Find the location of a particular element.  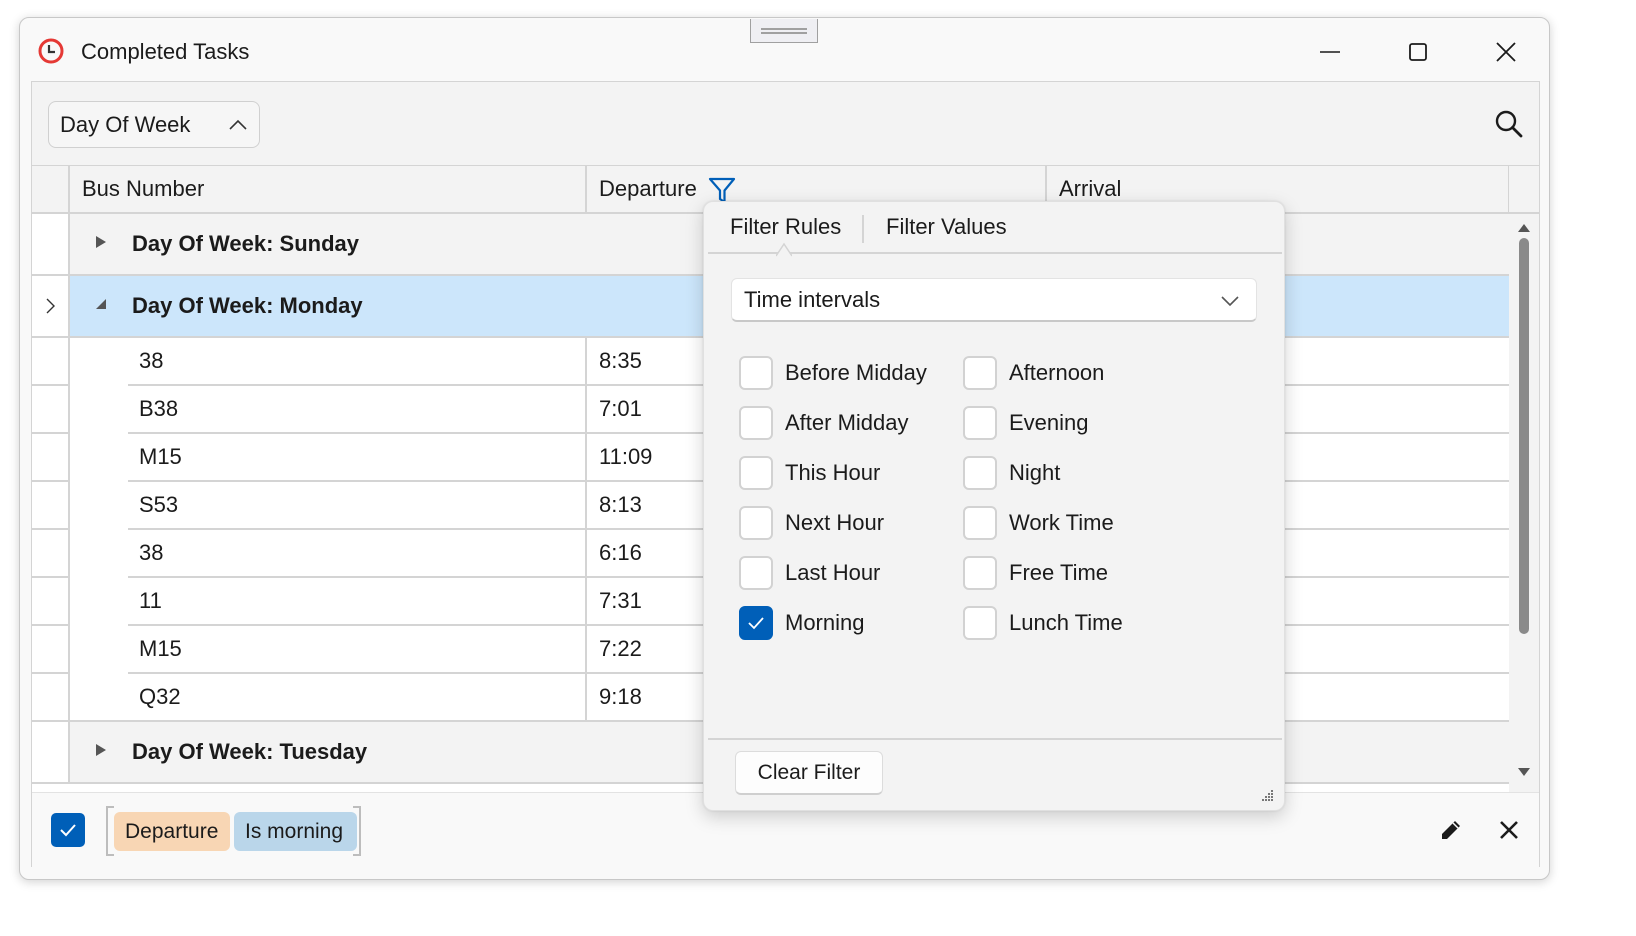

minimize-button is located at coordinates (1330, 52).